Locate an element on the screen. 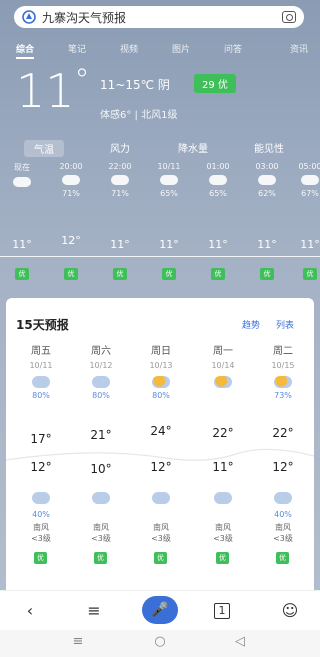 The height and width of the screenshot is (657, 320). recents-icon: ≡ is located at coordinates (78, 641).